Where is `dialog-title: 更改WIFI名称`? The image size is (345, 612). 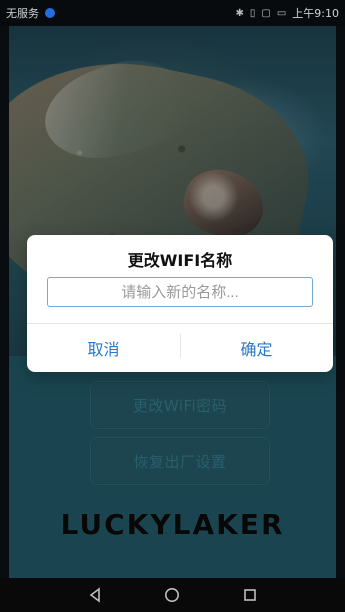
dialog-title: 更改WIFI名称 is located at coordinates (180, 260).